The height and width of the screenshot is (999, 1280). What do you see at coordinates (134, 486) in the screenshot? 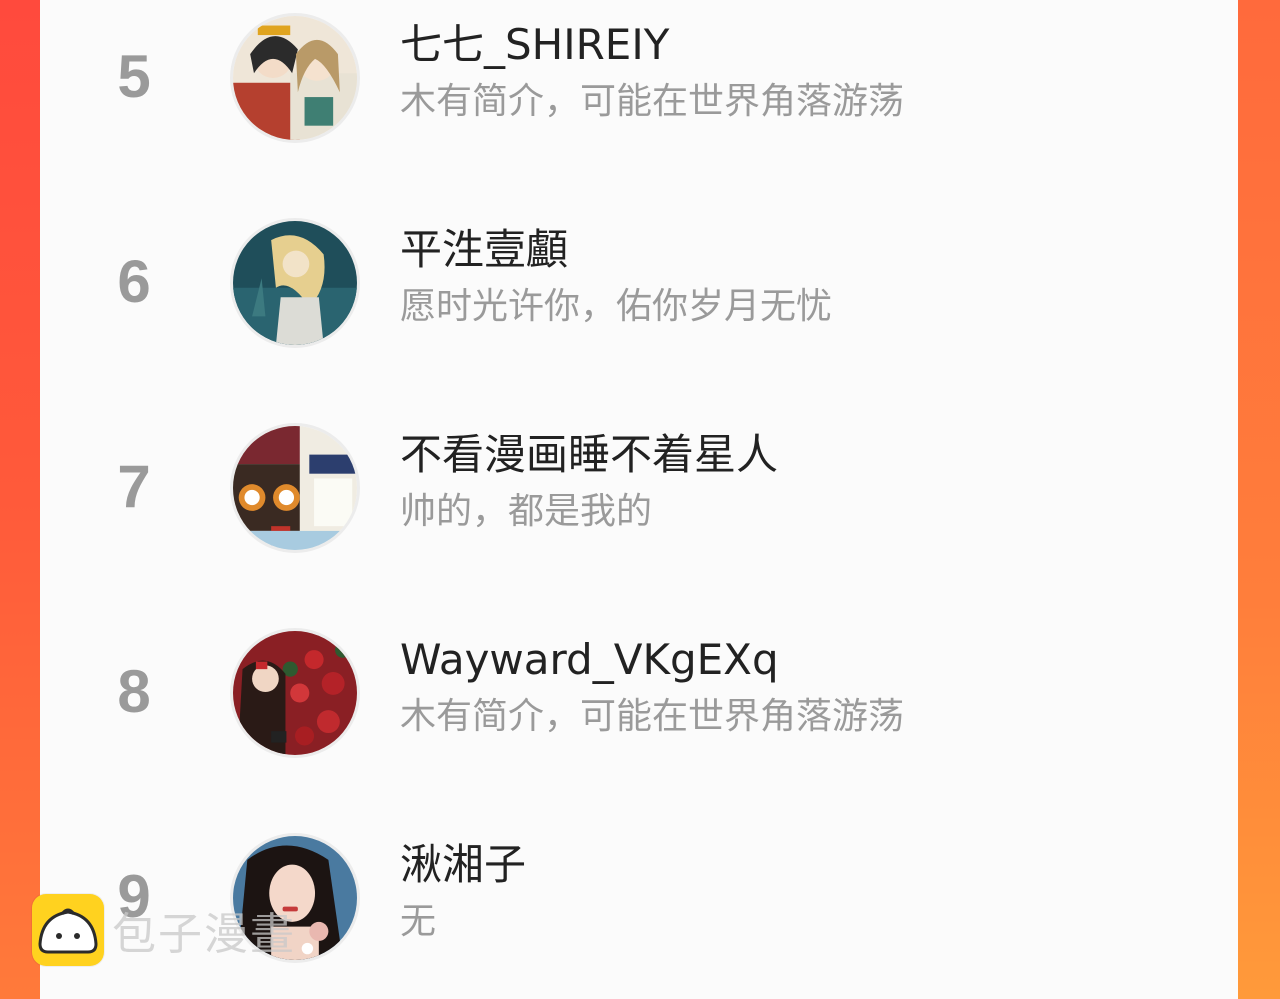
I see `rank-number: 7` at bounding box center [134, 486].